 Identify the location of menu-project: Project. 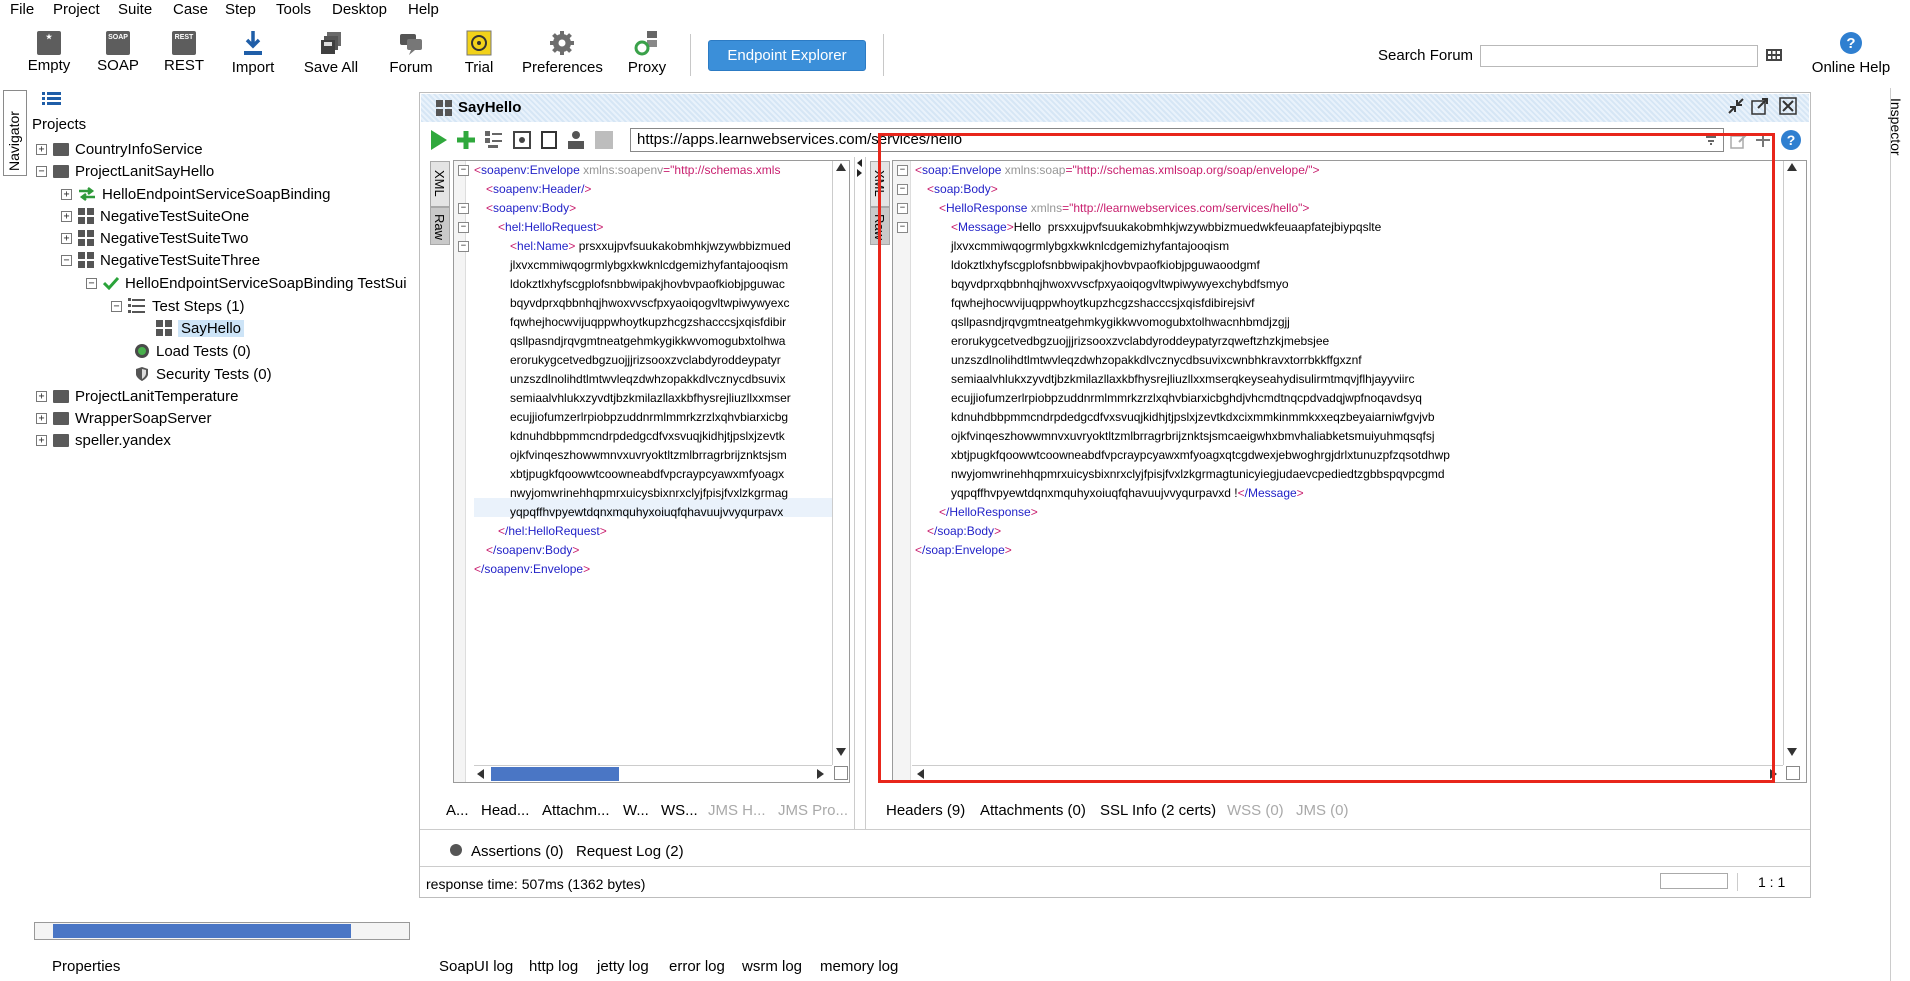
(76, 9).